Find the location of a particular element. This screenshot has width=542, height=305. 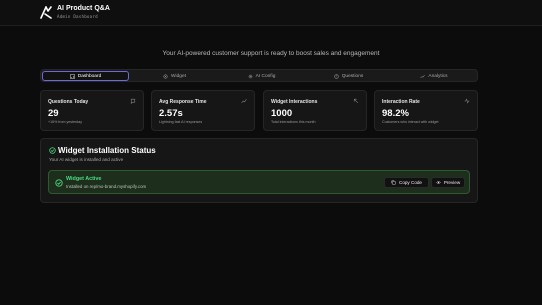

status-title: Widget Active is located at coordinates (84, 179).